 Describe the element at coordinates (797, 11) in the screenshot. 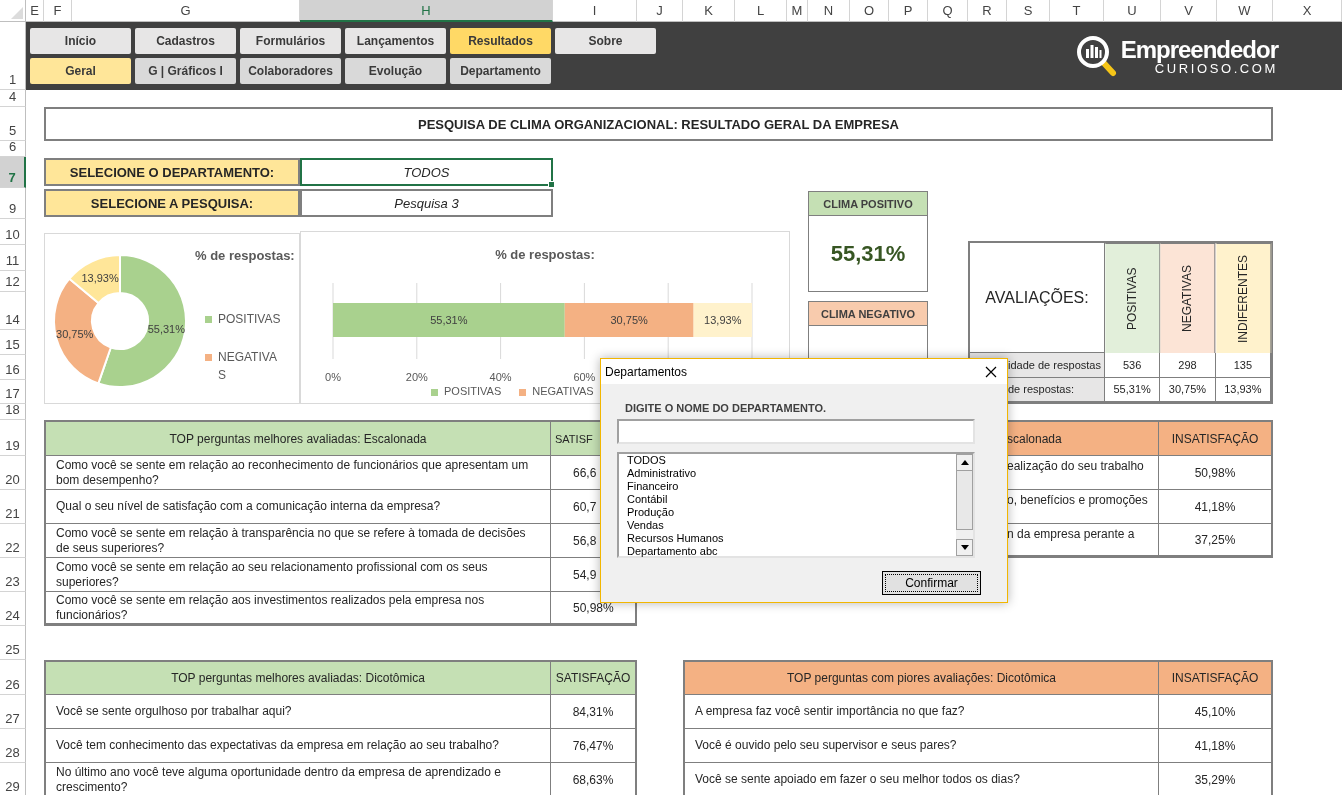

I see `column-header: M` at that location.